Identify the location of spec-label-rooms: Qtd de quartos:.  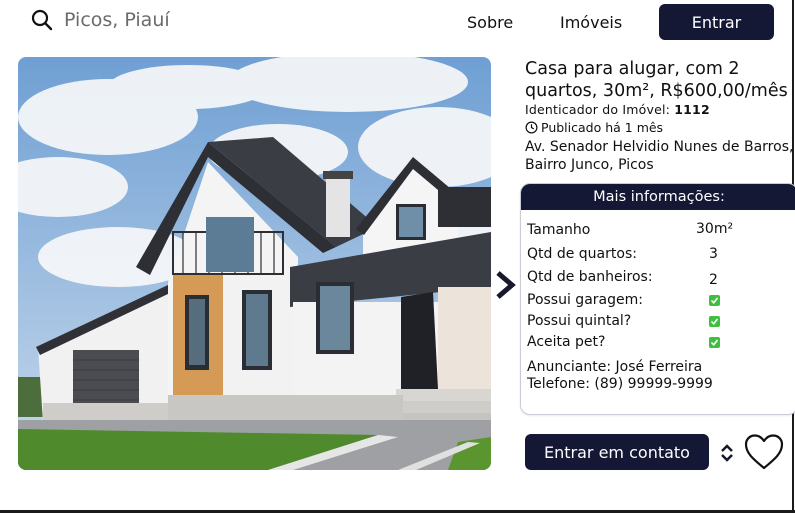
(582, 254).